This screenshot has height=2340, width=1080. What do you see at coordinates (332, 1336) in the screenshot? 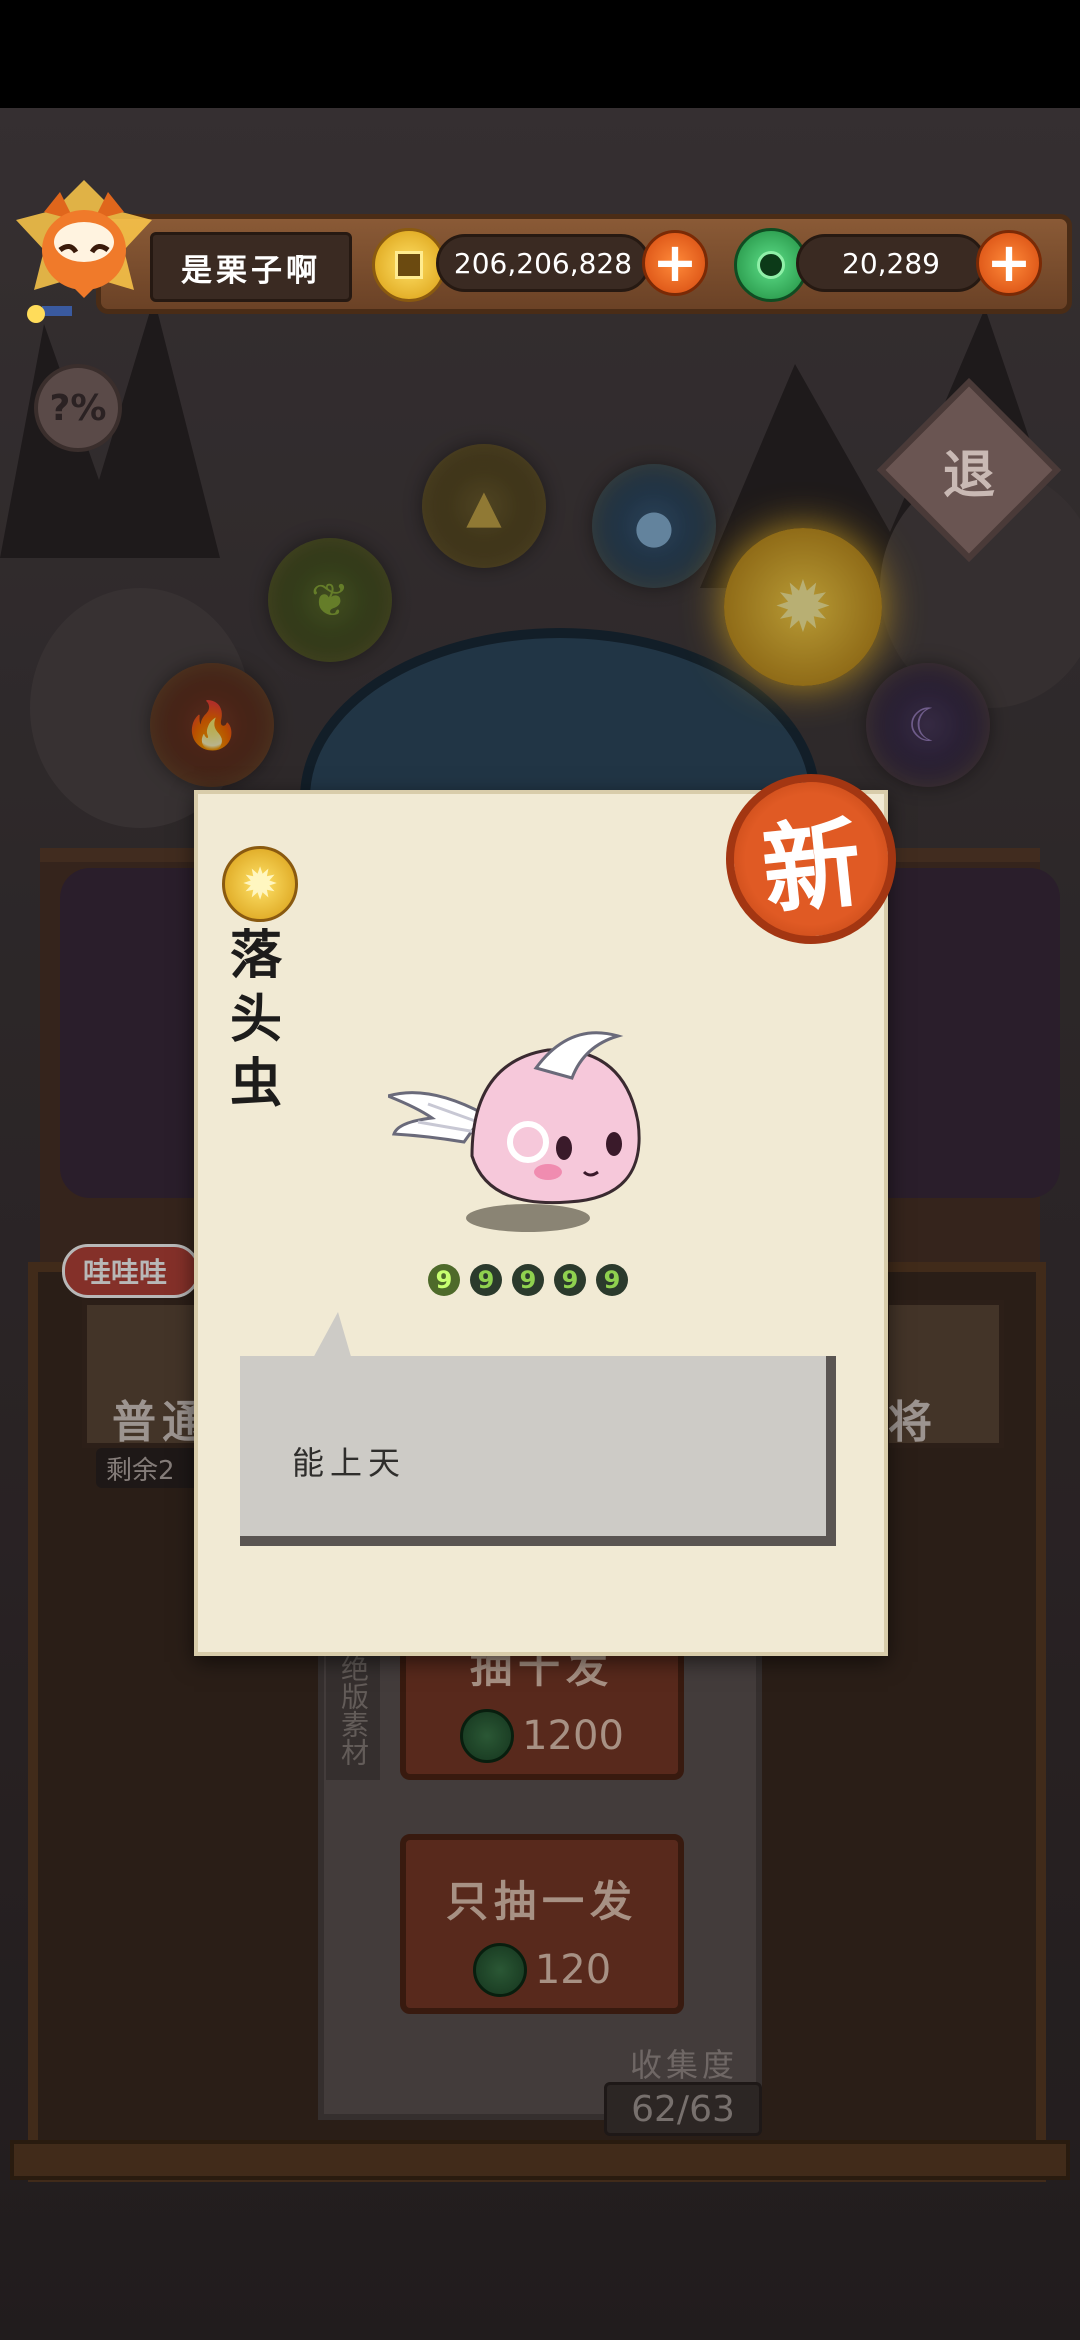
I see `speech-bubble-tail` at bounding box center [332, 1336].